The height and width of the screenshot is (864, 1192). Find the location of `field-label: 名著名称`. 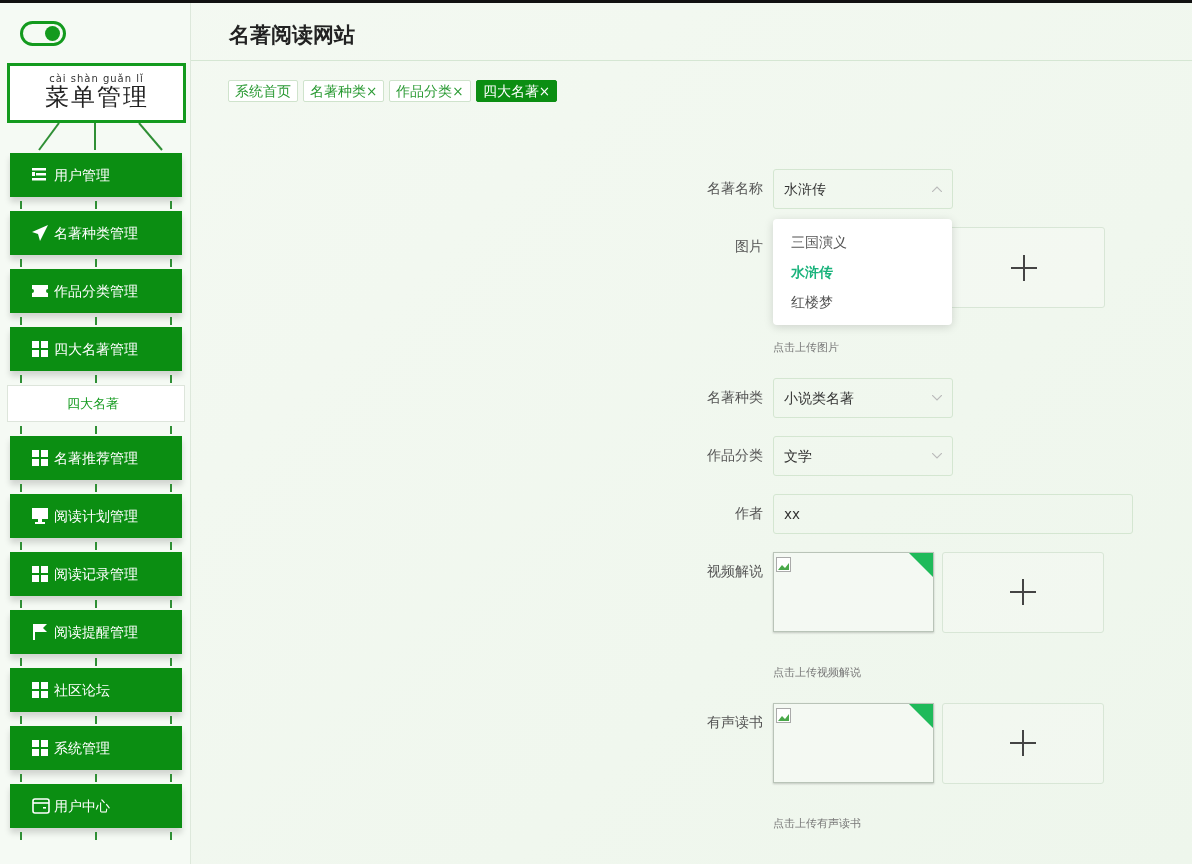

field-label: 名著名称 is located at coordinates (734, 188).